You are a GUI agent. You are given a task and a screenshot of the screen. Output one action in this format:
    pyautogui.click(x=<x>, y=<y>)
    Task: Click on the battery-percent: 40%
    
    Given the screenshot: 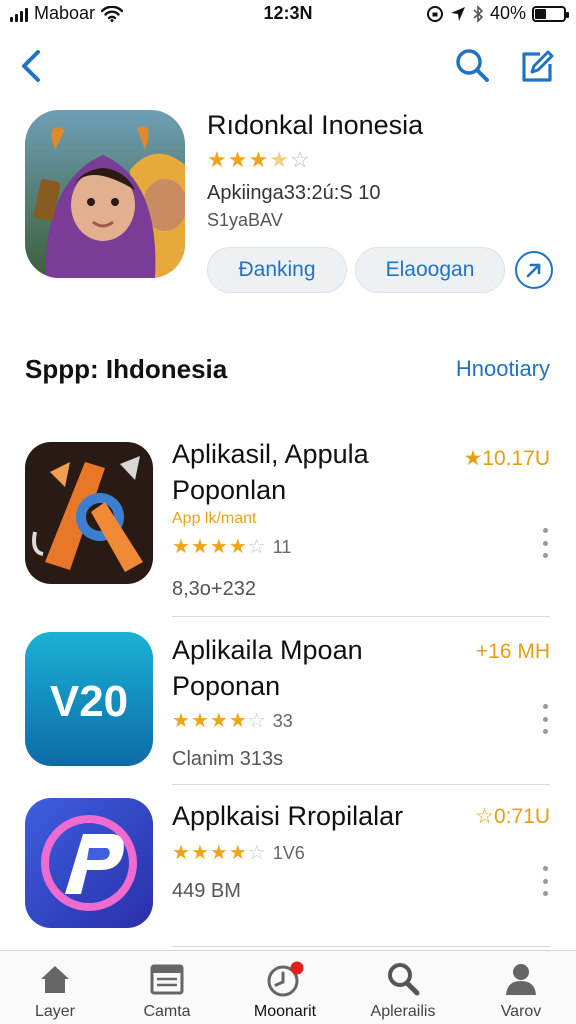 What is the action you would take?
    pyautogui.click(x=507, y=13)
    